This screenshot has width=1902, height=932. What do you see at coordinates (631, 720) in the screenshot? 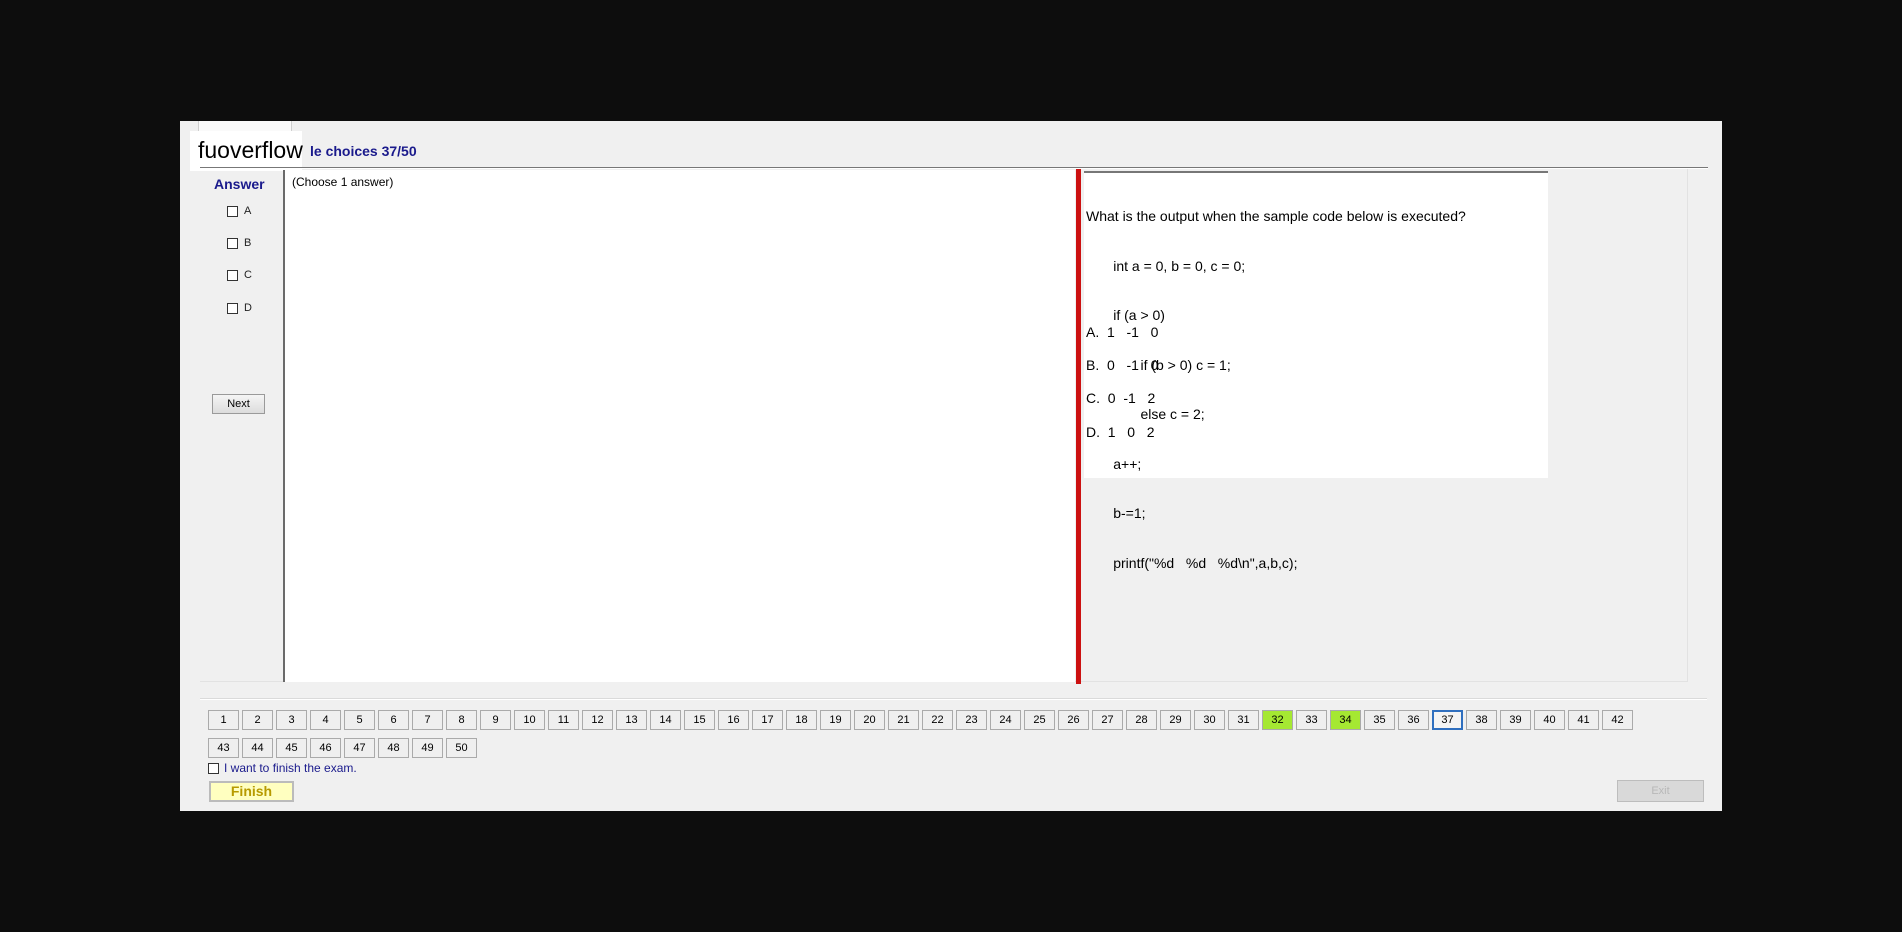
I see `question-nav-button-13: 13` at bounding box center [631, 720].